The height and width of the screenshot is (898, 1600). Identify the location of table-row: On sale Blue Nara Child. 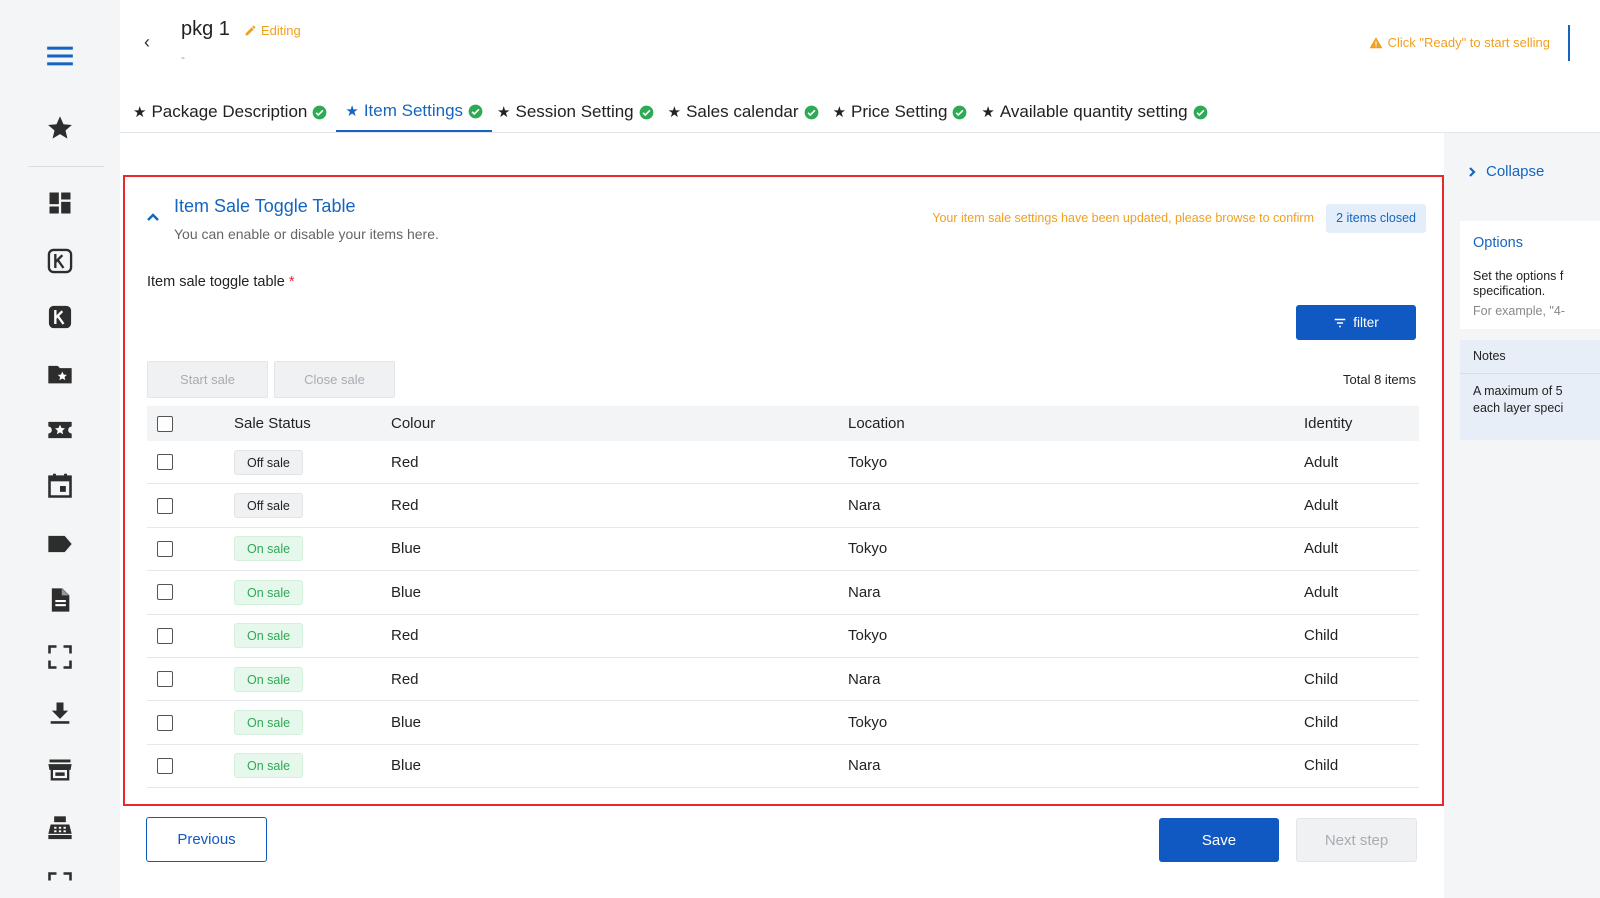
(783, 767).